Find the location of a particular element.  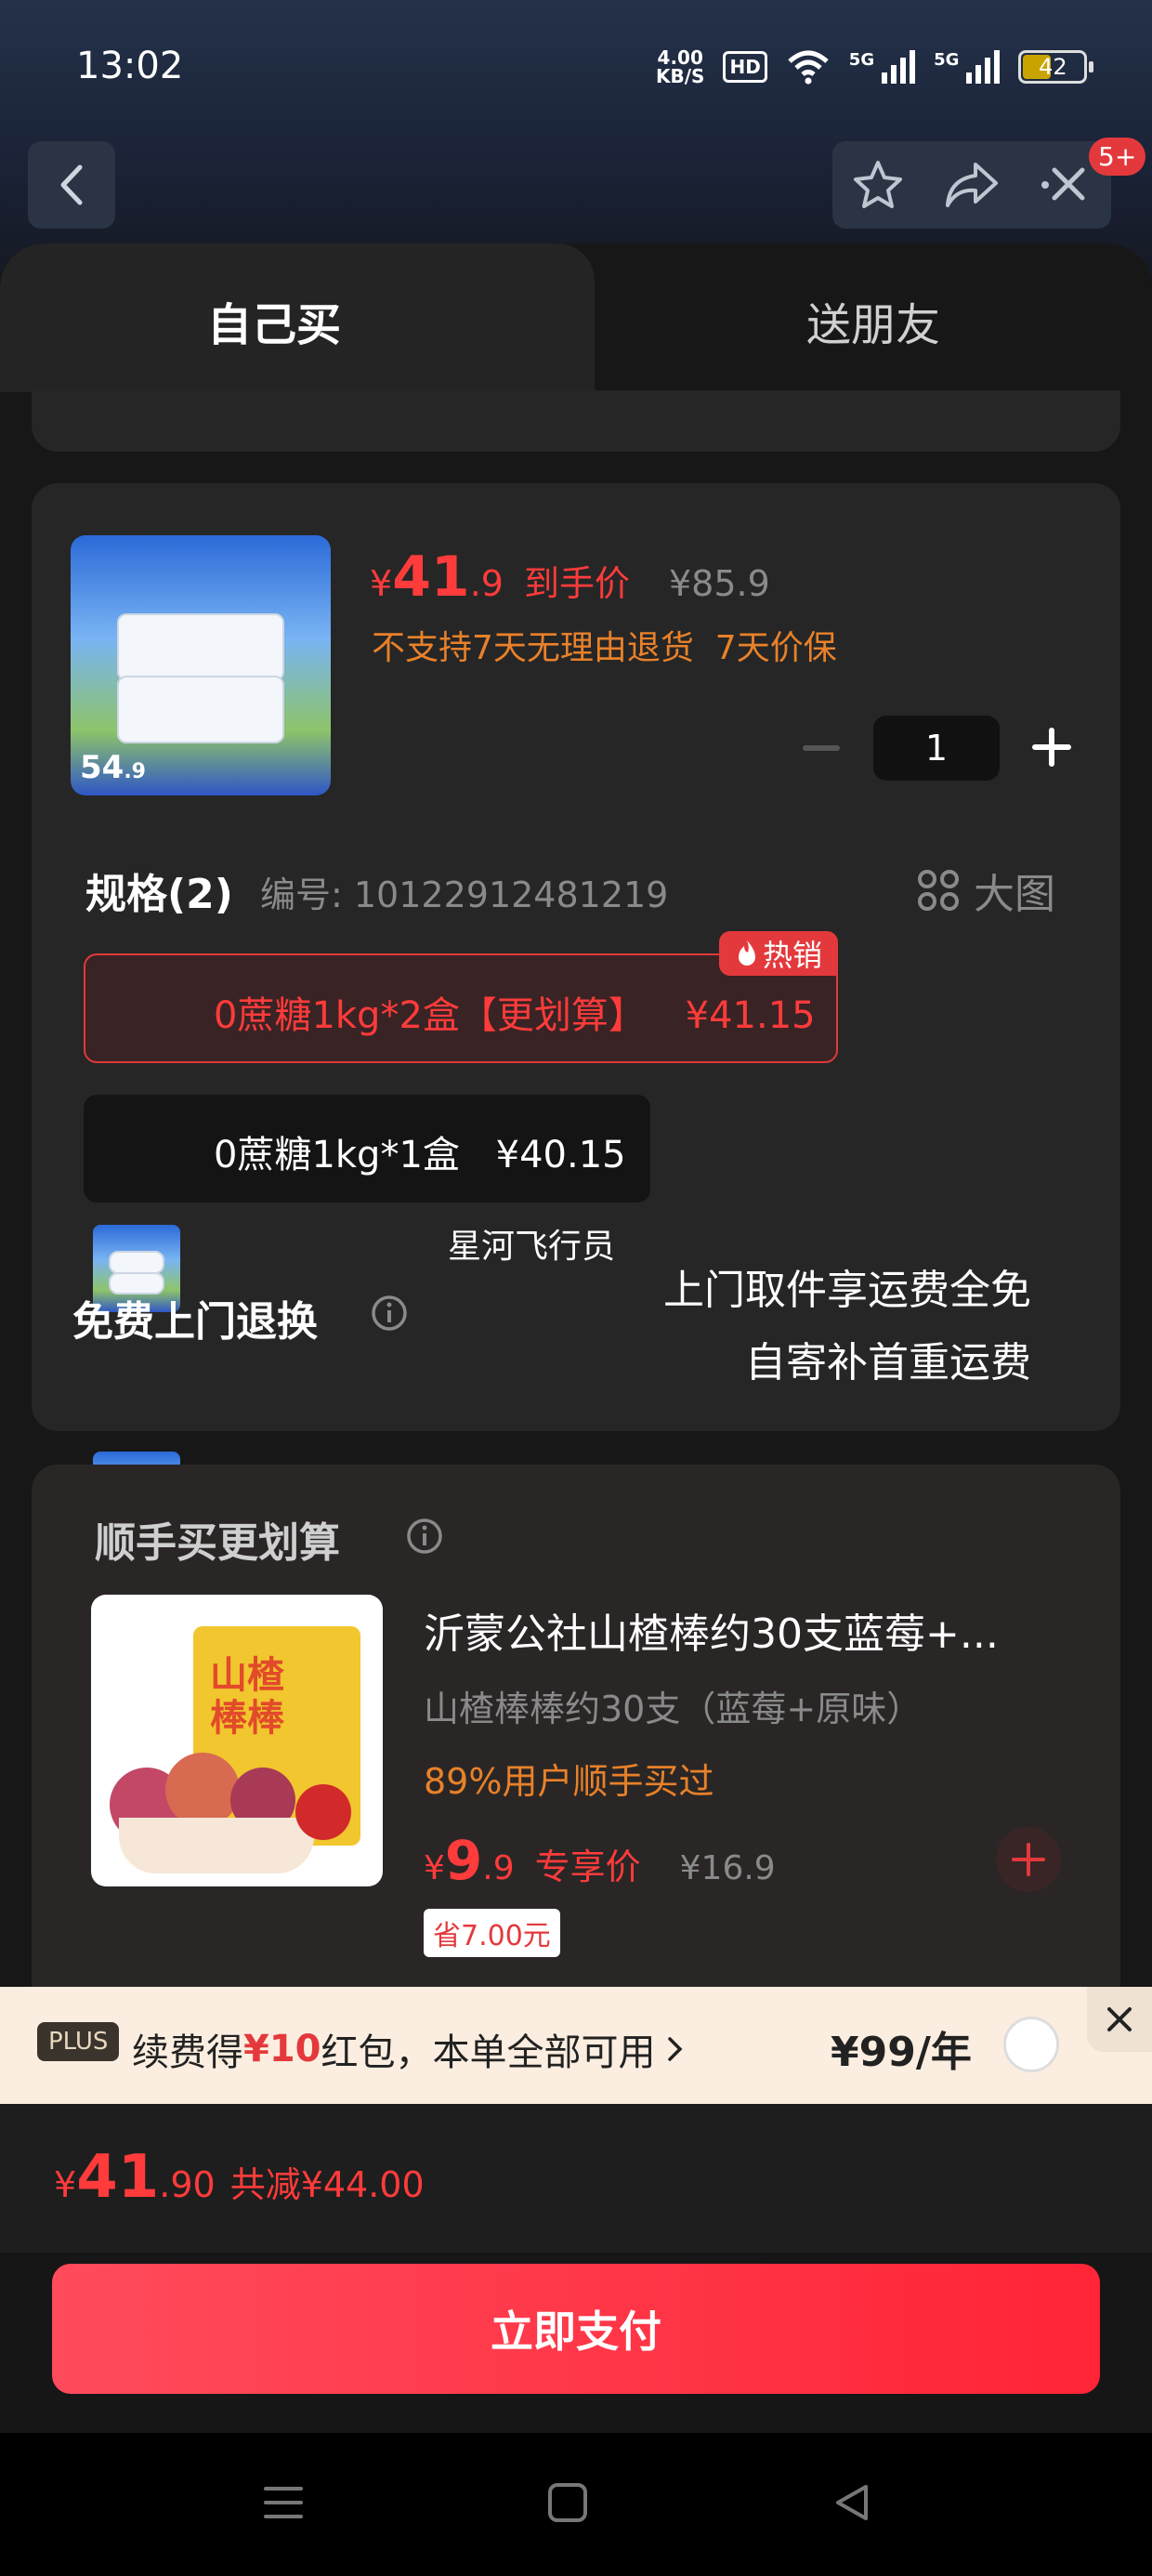

network-speed-unit: KB/S is located at coordinates (680, 76).